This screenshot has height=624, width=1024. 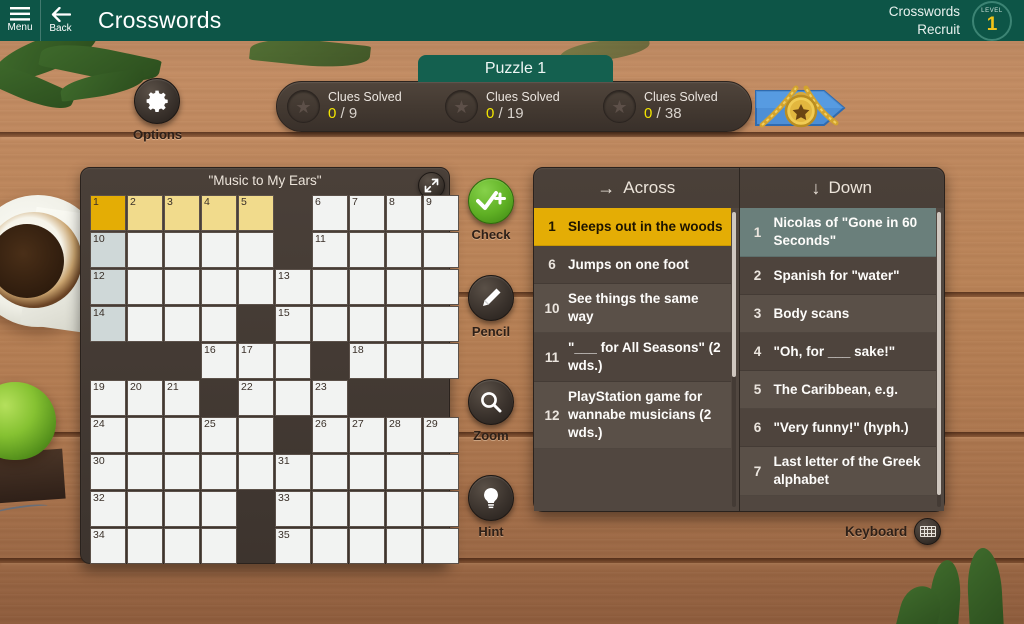 I want to click on grid-cell: 19, so click(x=108, y=398).